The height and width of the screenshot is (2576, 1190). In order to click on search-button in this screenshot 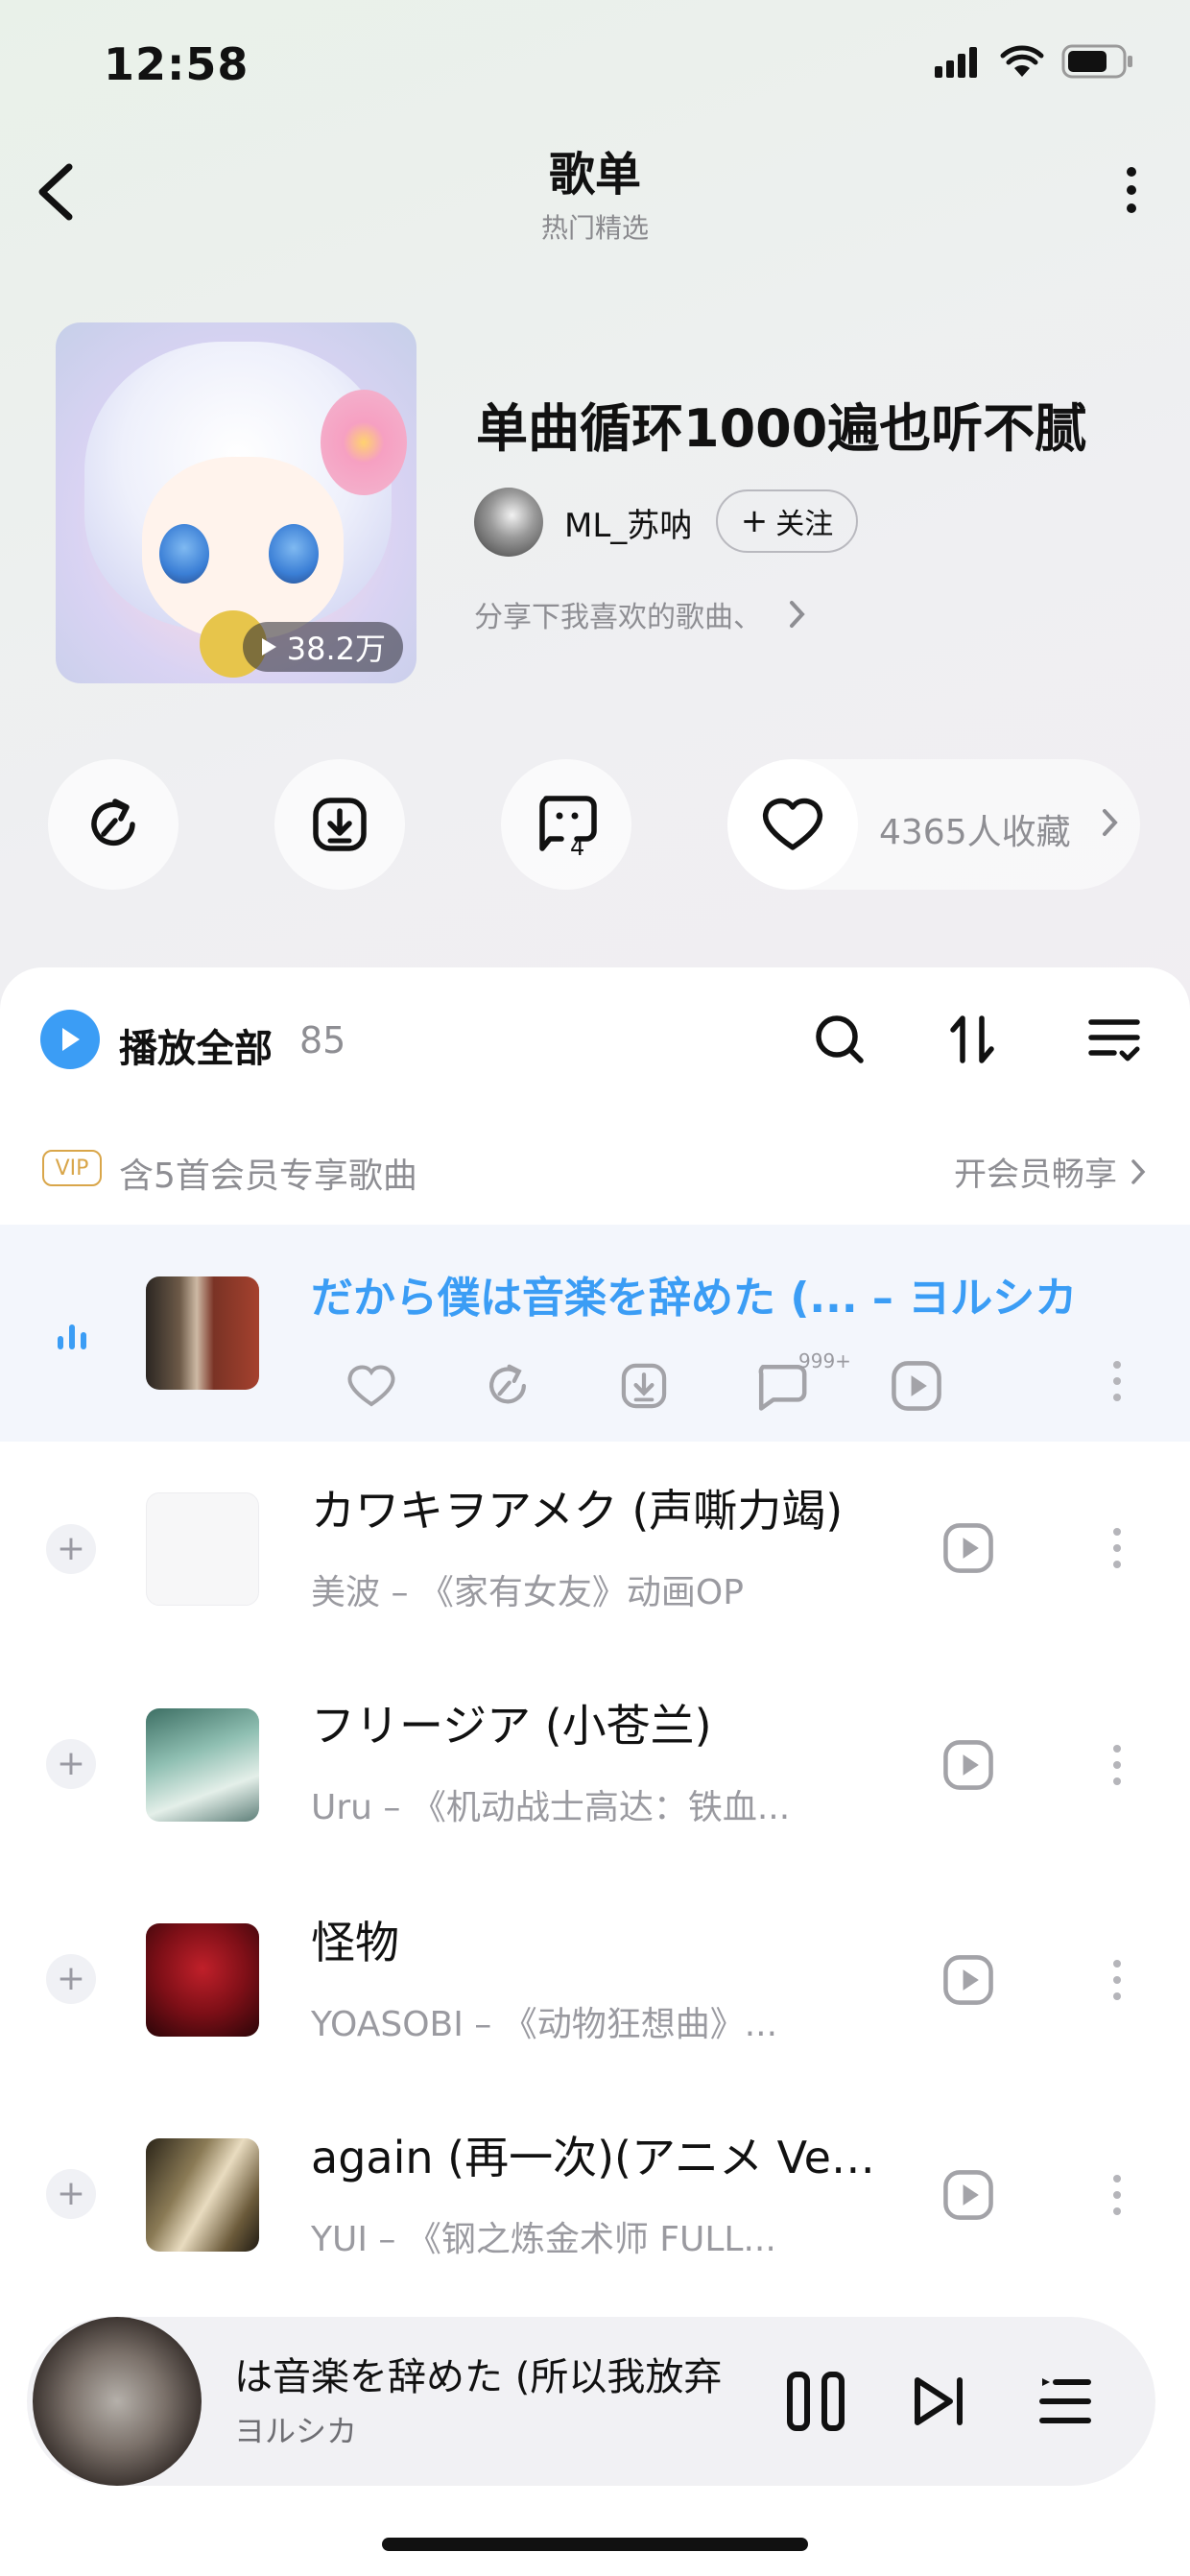, I will do `click(839, 1039)`.